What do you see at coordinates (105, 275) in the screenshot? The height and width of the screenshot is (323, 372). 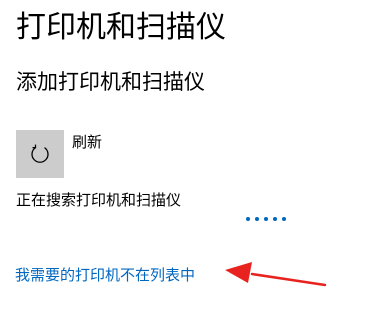 I see `printer-not-listed-link: 我需要的打印机不在列表中` at bounding box center [105, 275].